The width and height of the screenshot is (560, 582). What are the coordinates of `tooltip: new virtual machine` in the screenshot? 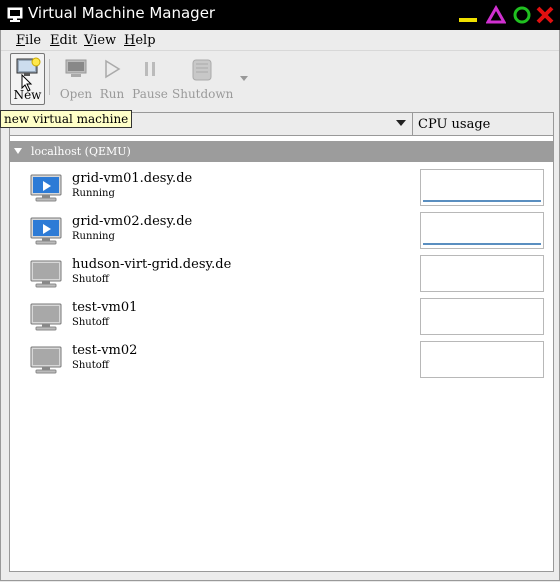 It's located at (66, 119).